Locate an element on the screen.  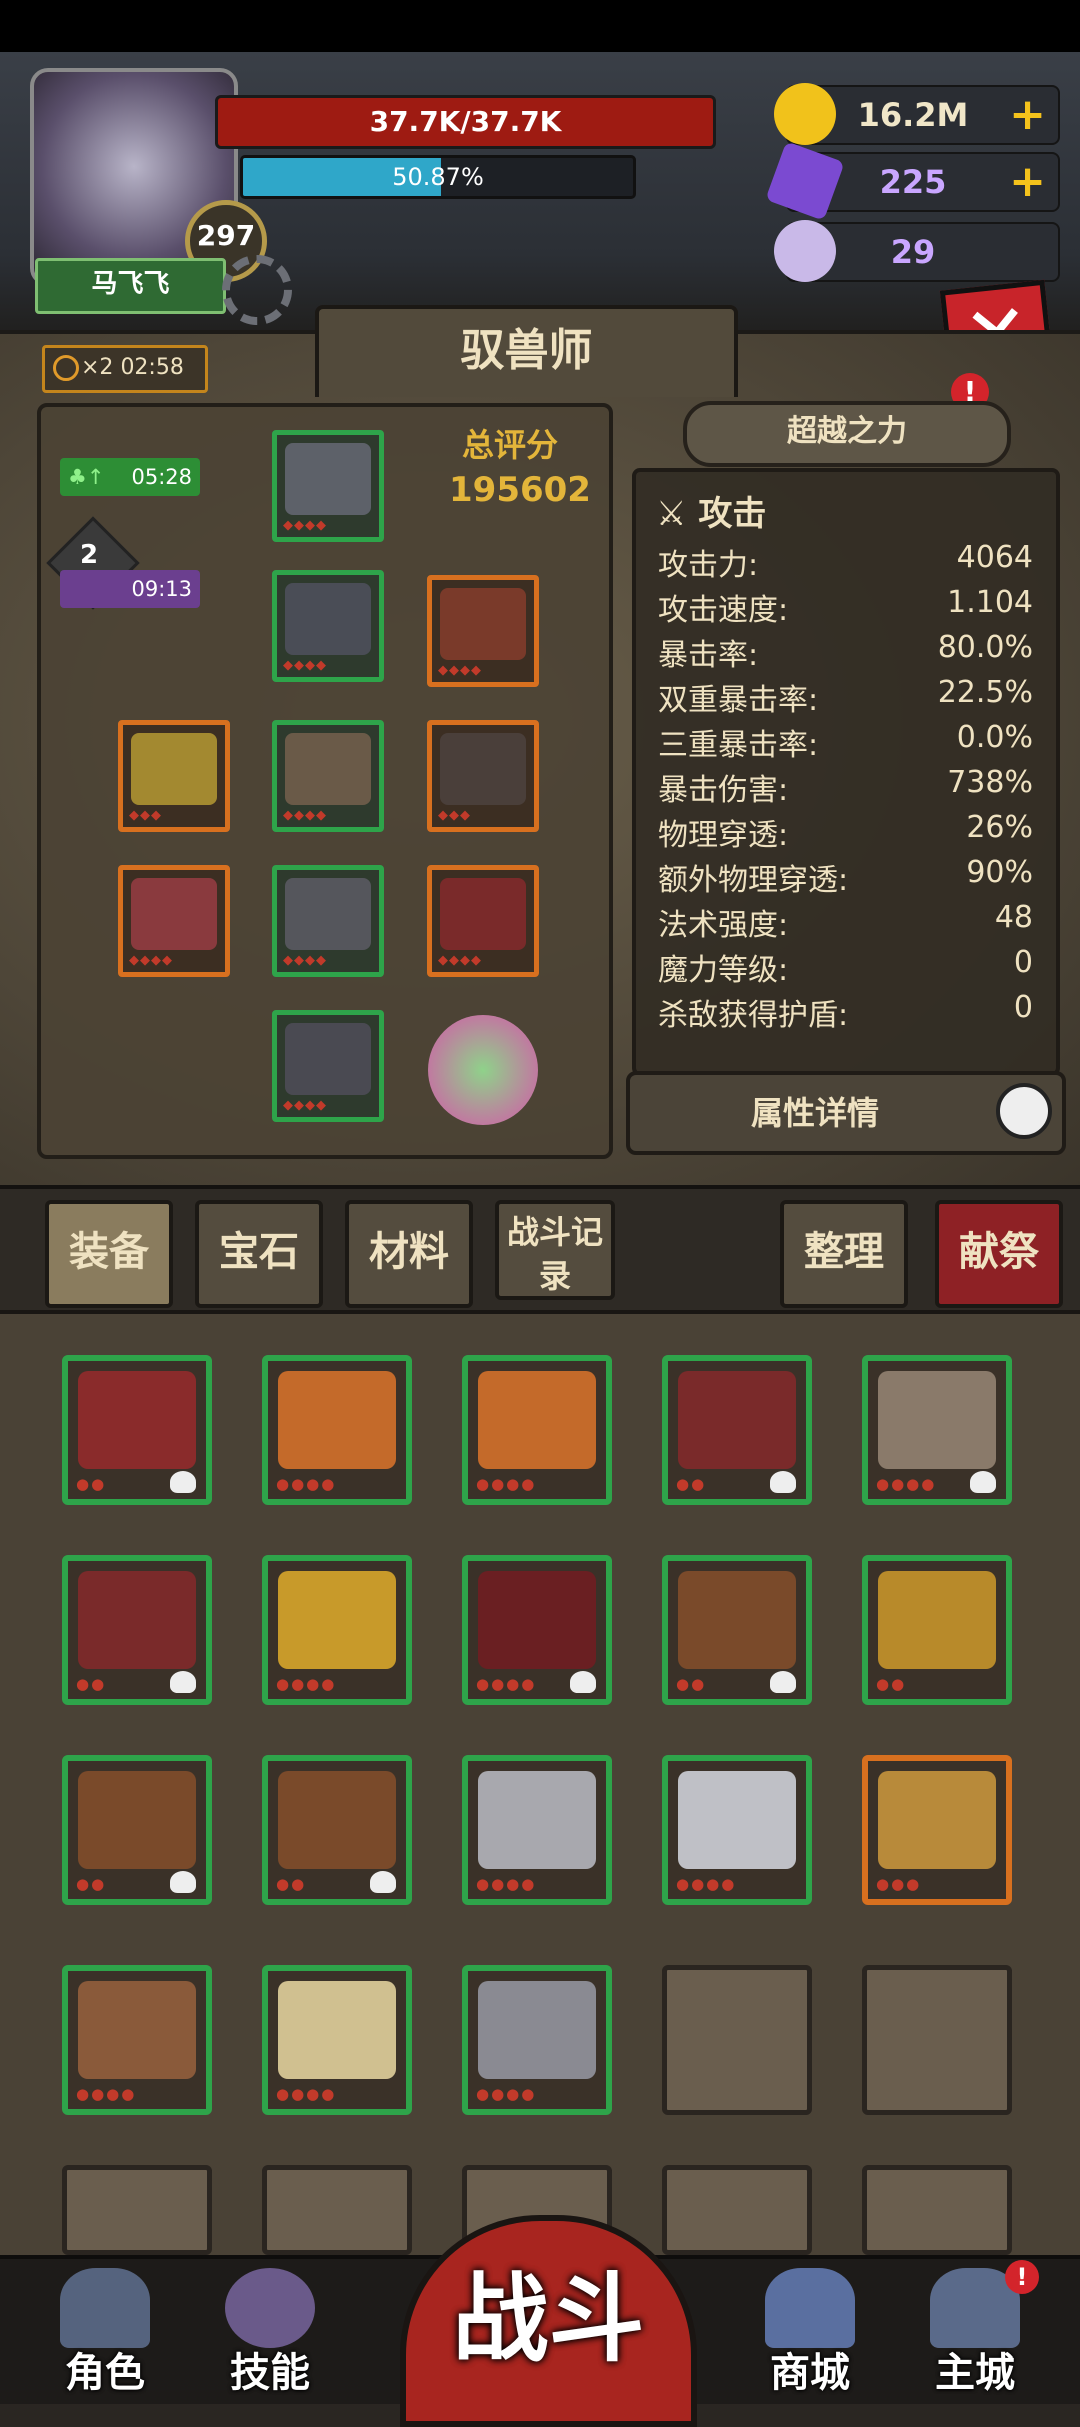
gold-resource: 16.2M + is located at coordinates (917, 114).